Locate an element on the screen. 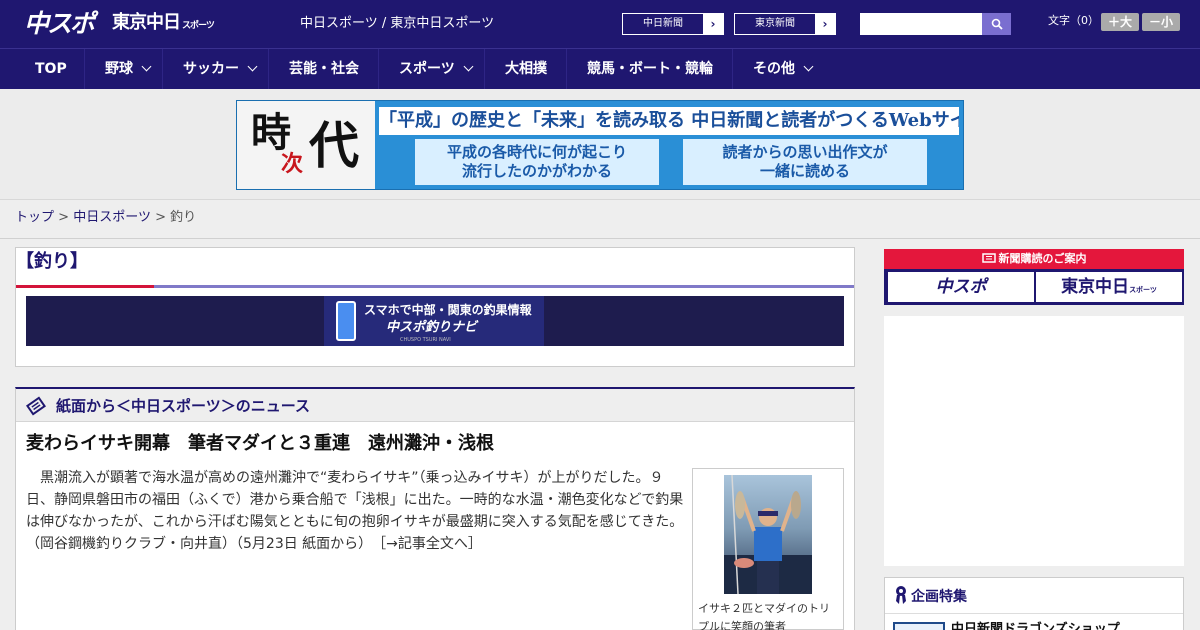  main-nav: TOP 野球 サッカー 芸能・社会 スポーツ 大相撲 競馬・ボート・競輪 その他 is located at coordinates (600, 69).